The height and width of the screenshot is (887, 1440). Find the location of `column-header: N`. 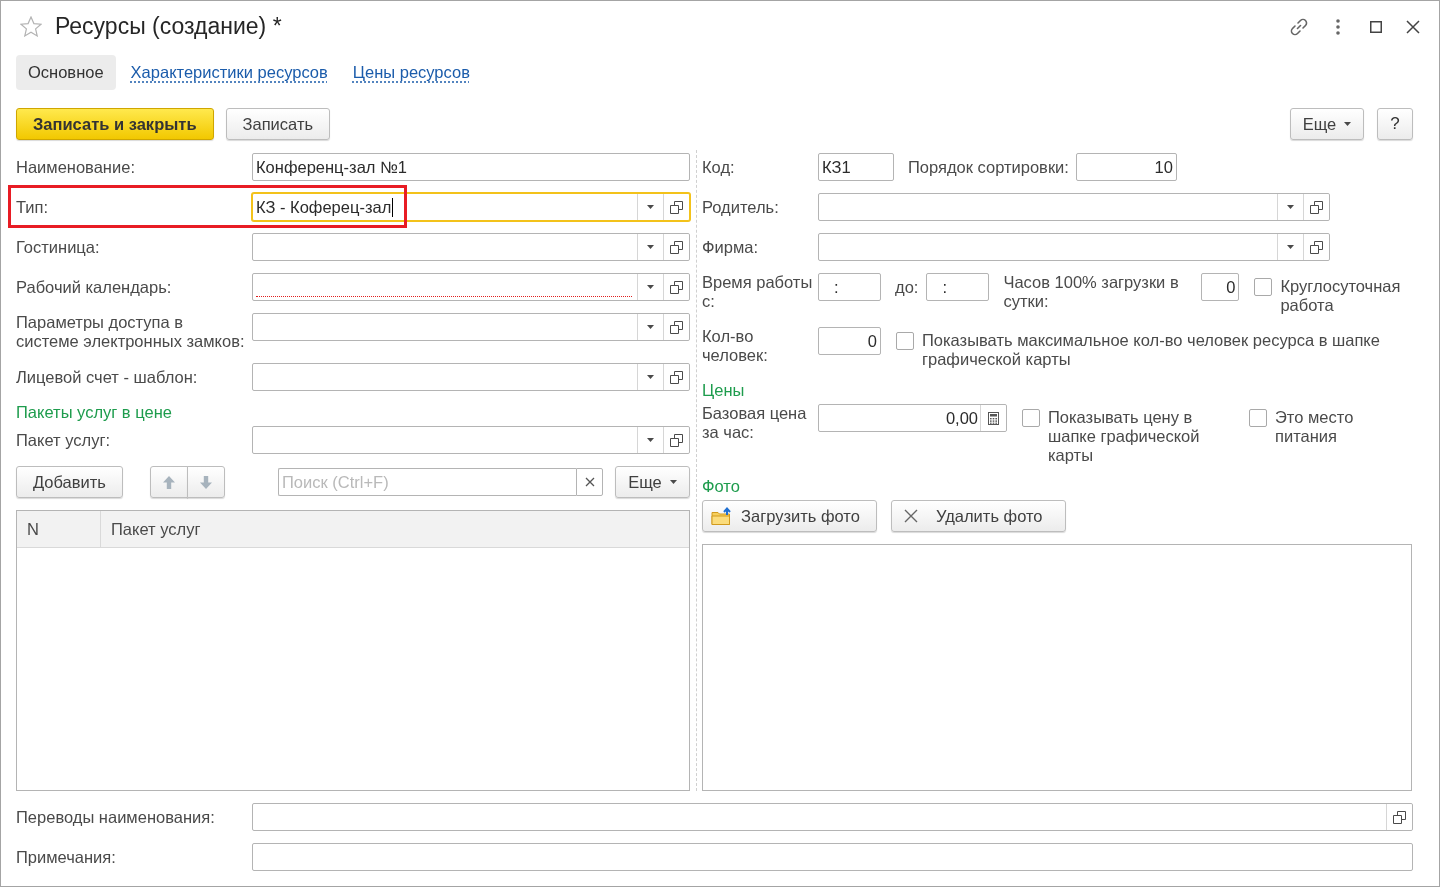

column-header: N is located at coordinates (59, 529).